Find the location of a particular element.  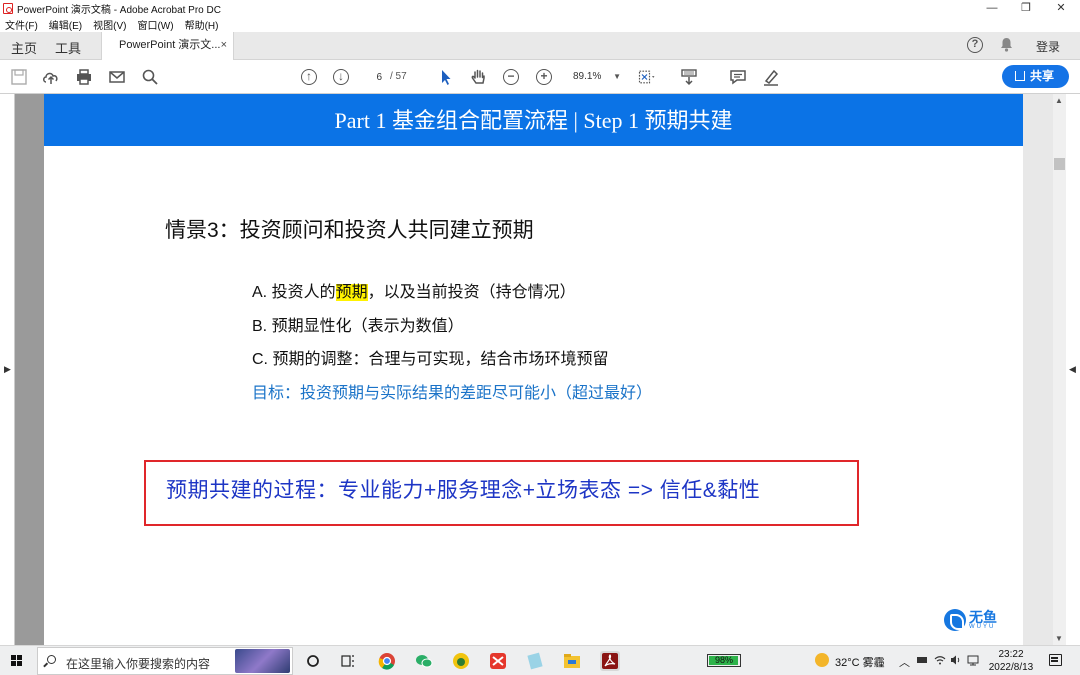

menu-bar: 文件(F) 编辑(E) 视图(V) 窗口(W) 帮助(H) is located at coordinates (540, 24).